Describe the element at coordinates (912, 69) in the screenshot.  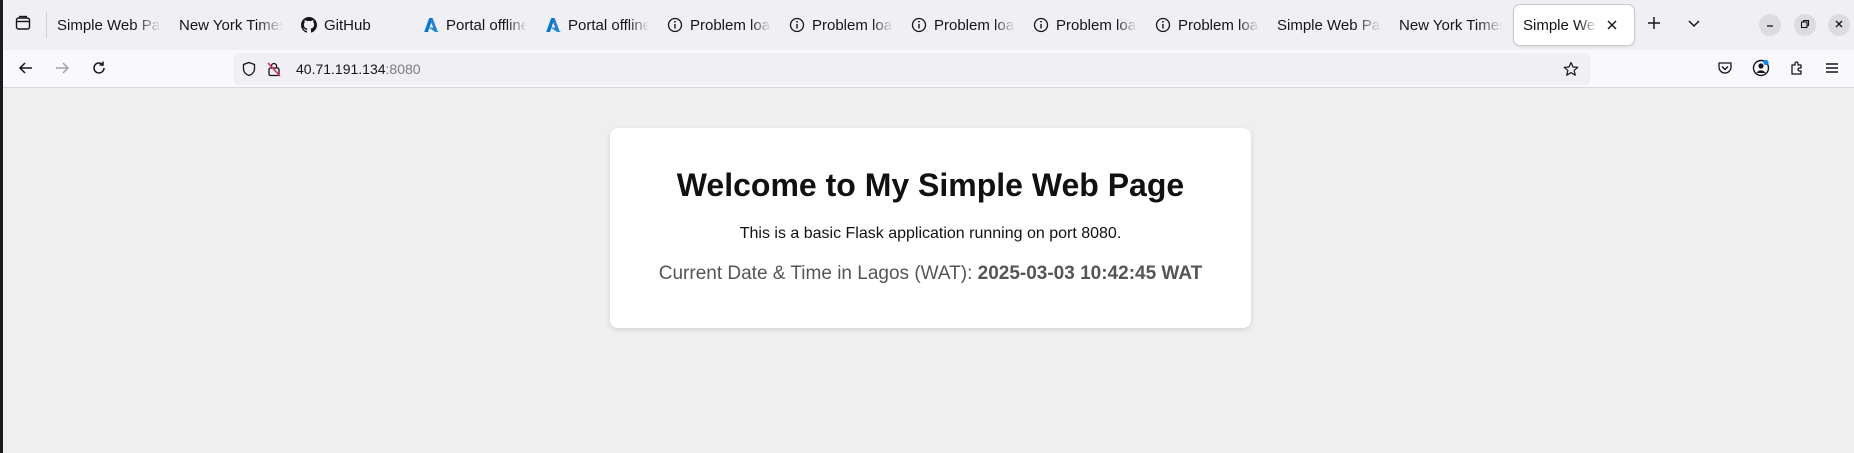
I see `address-bar: 40.71.191.134:8080` at that location.